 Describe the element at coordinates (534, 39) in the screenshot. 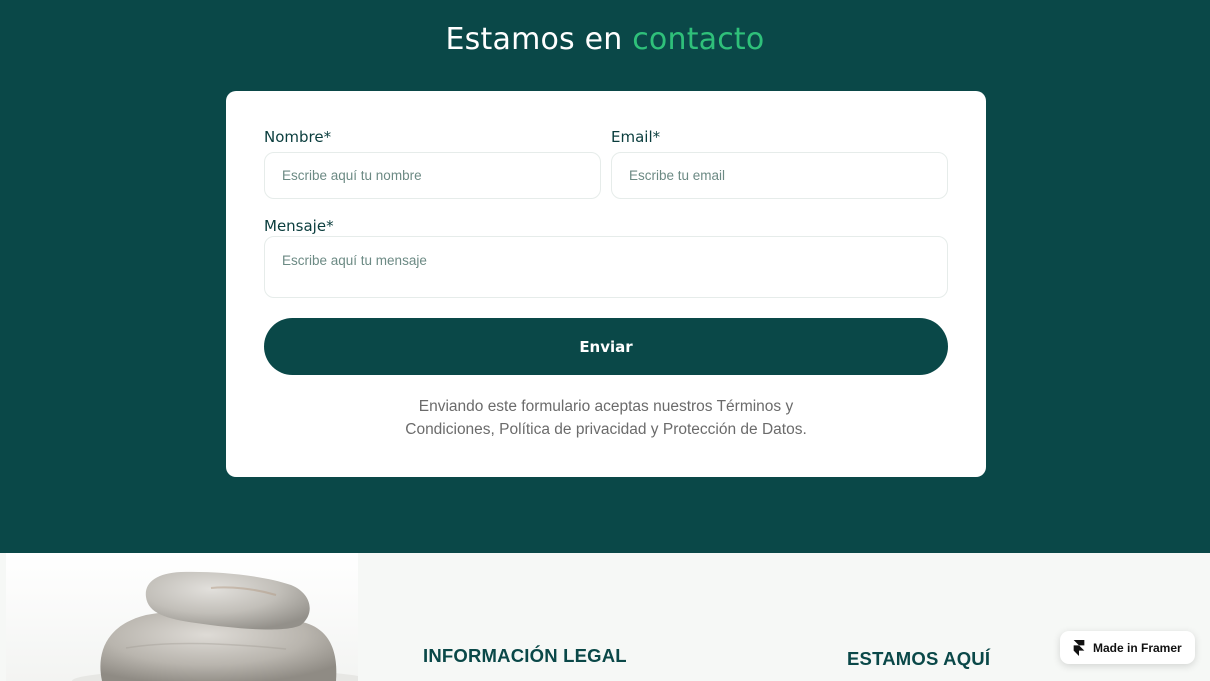

I see `title-prefix: Estamos en` at that location.